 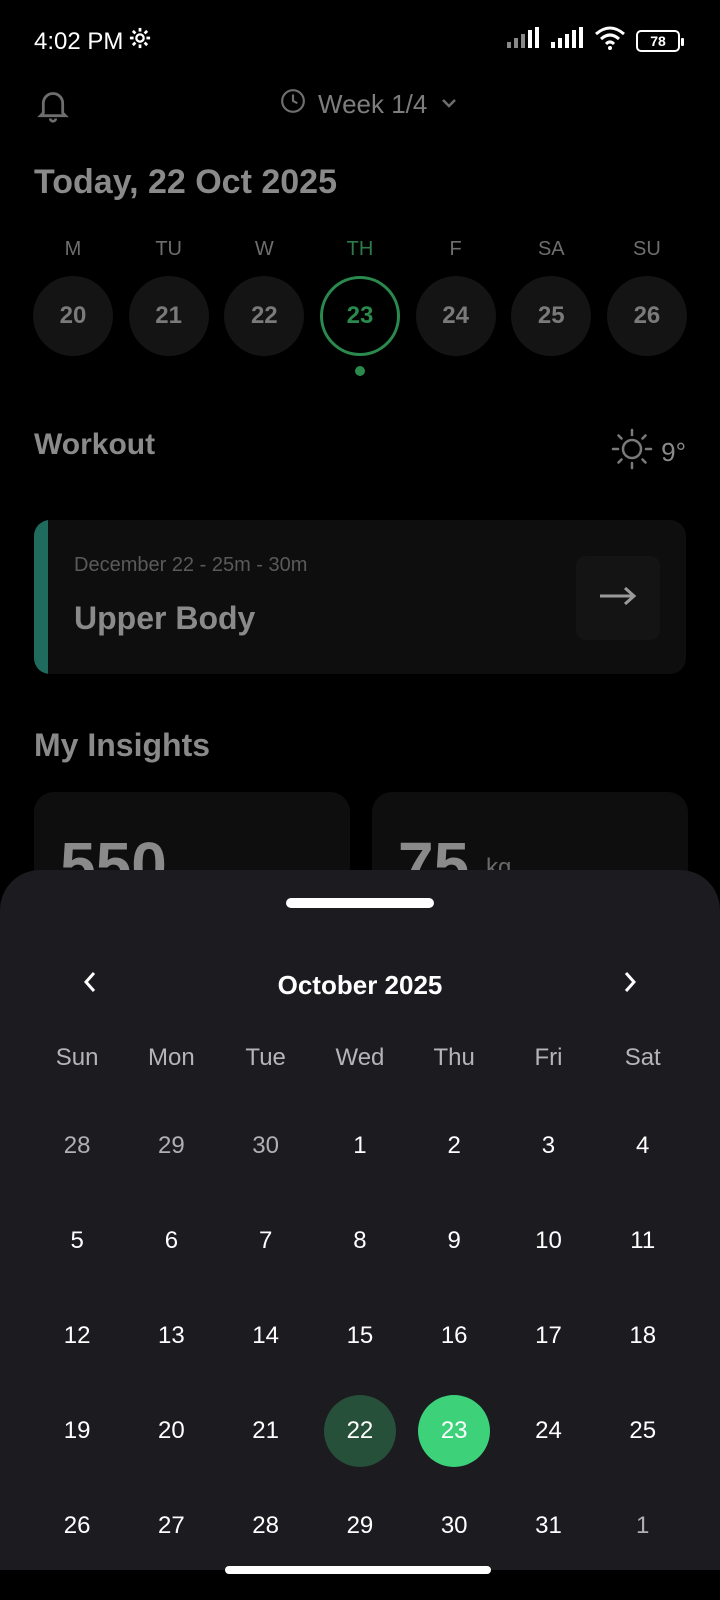 I want to click on calendar-day-number: 9, so click(x=454, y=1240).